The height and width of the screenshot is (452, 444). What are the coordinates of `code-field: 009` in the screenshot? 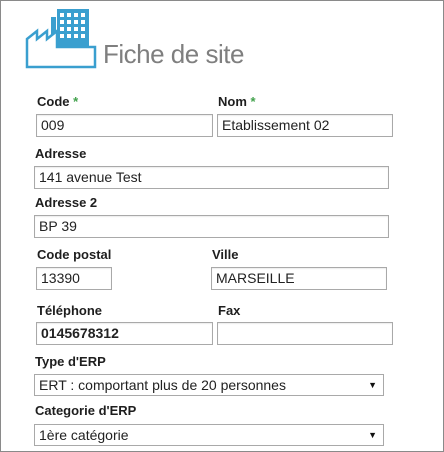 It's located at (124, 125).